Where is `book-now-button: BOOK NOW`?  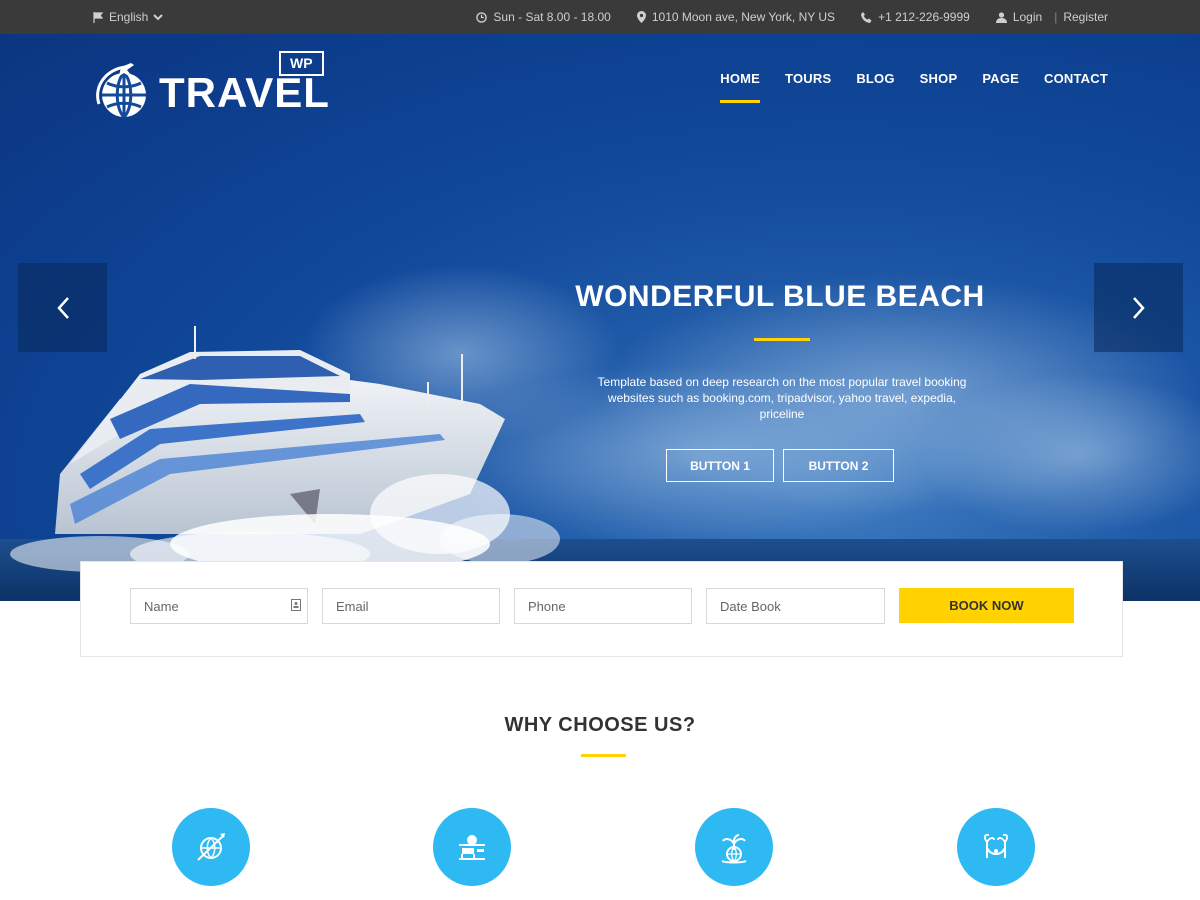 book-now-button: BOOK NOW is located at coordinates (986, 605).